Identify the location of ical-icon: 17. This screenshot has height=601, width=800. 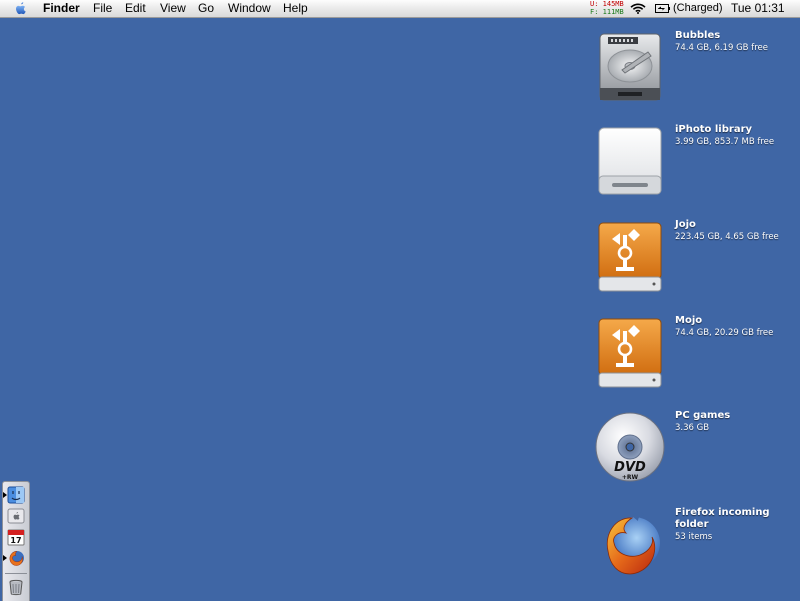
(16, 537).